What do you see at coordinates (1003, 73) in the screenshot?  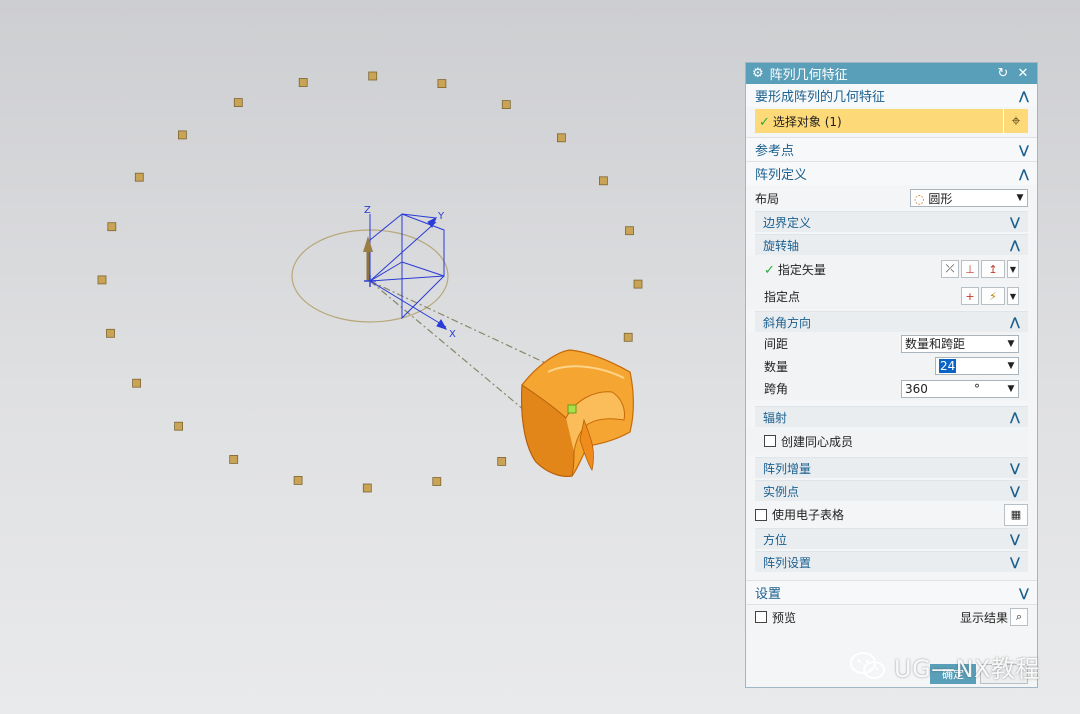 I see `reset-icon: ↻` at bounding box center [1003, 73].